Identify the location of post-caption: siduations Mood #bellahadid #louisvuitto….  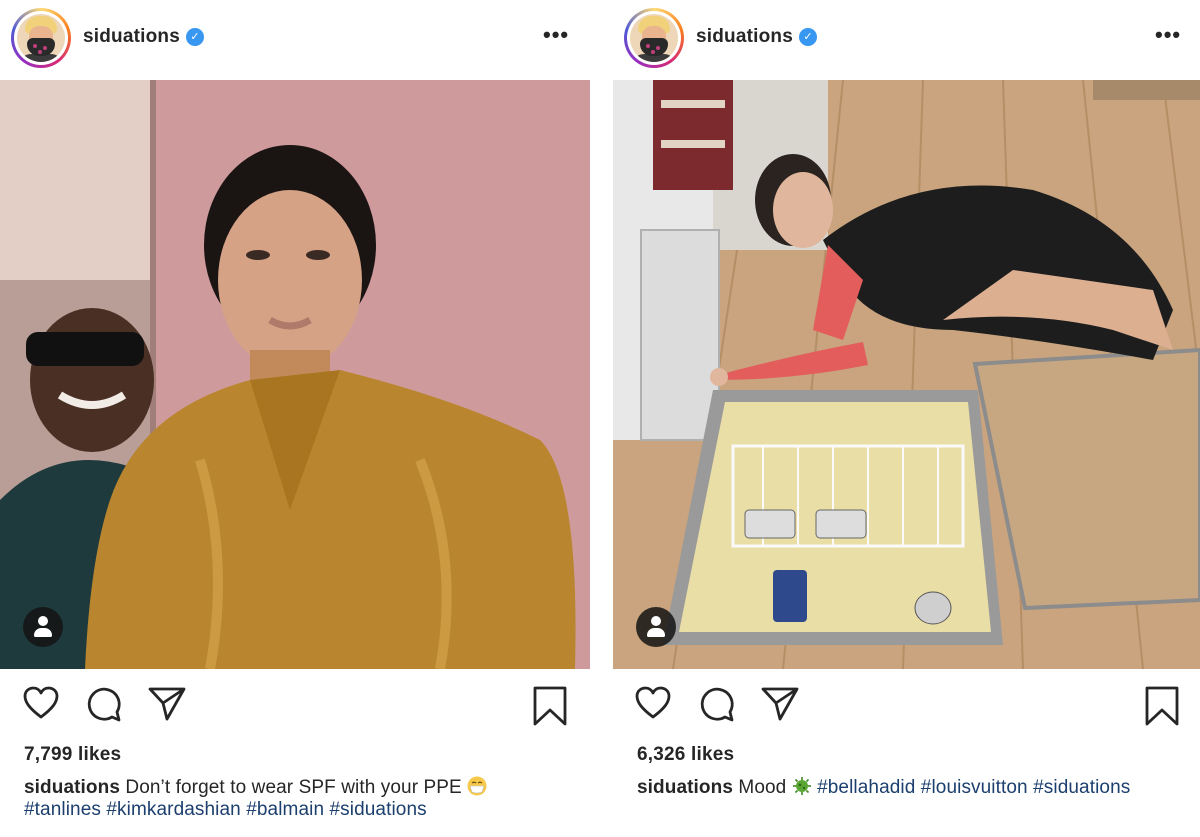
(917, 787).